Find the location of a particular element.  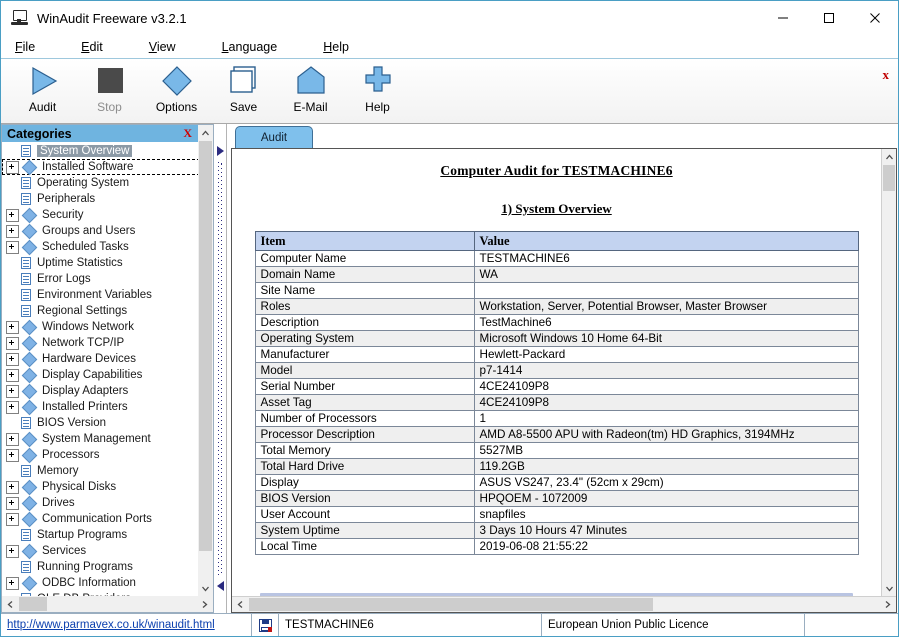

panel-splitter is located at coordinates (221, 368).